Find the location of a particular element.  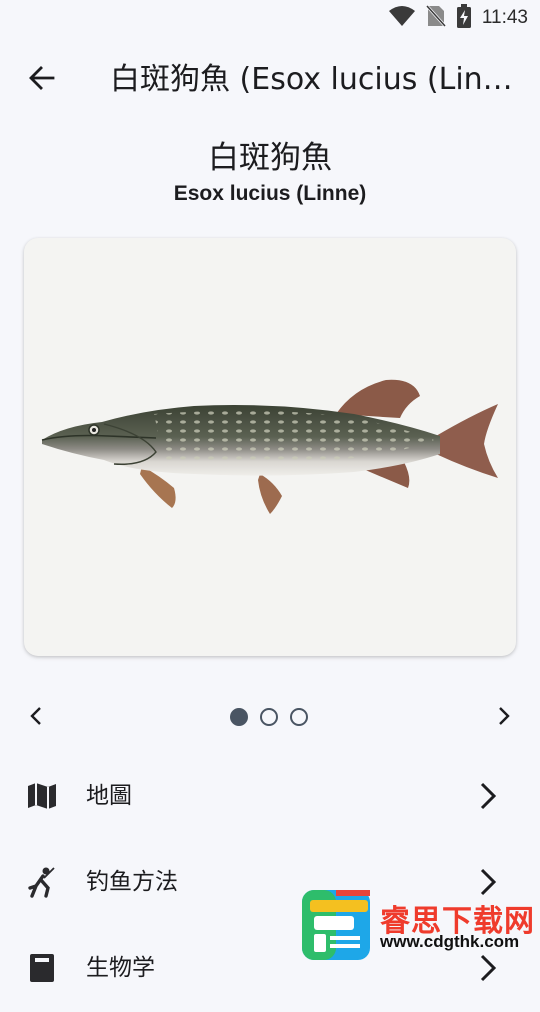

menu-item-label: 生物学 is located at coordinates (120, 968).